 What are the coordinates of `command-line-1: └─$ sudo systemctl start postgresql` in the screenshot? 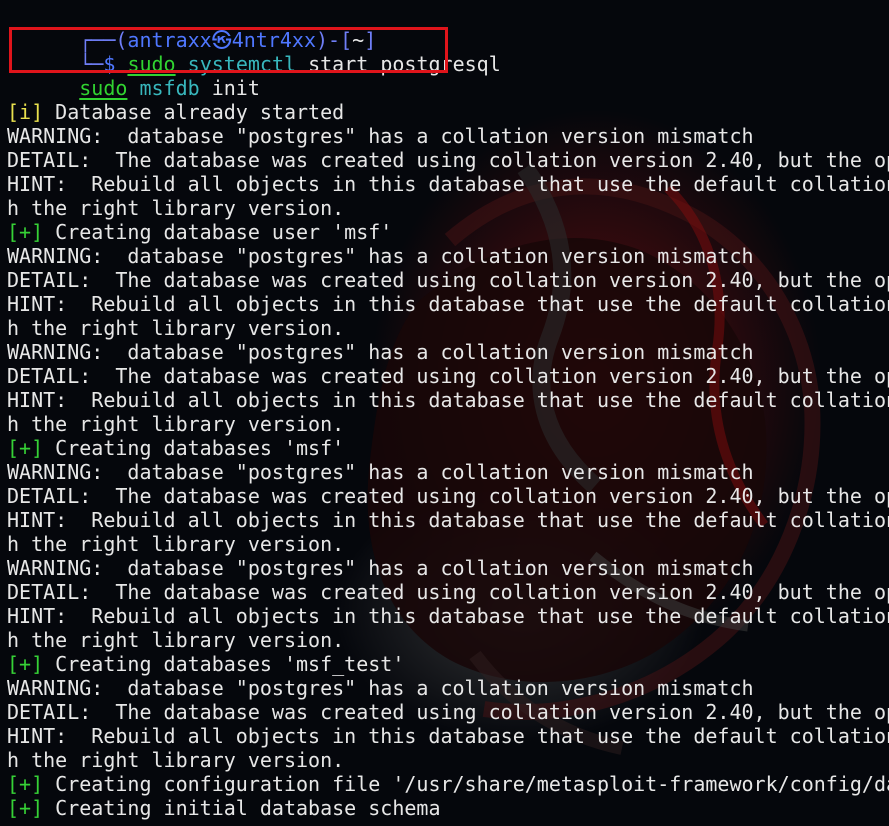 It's located at (253, 52).